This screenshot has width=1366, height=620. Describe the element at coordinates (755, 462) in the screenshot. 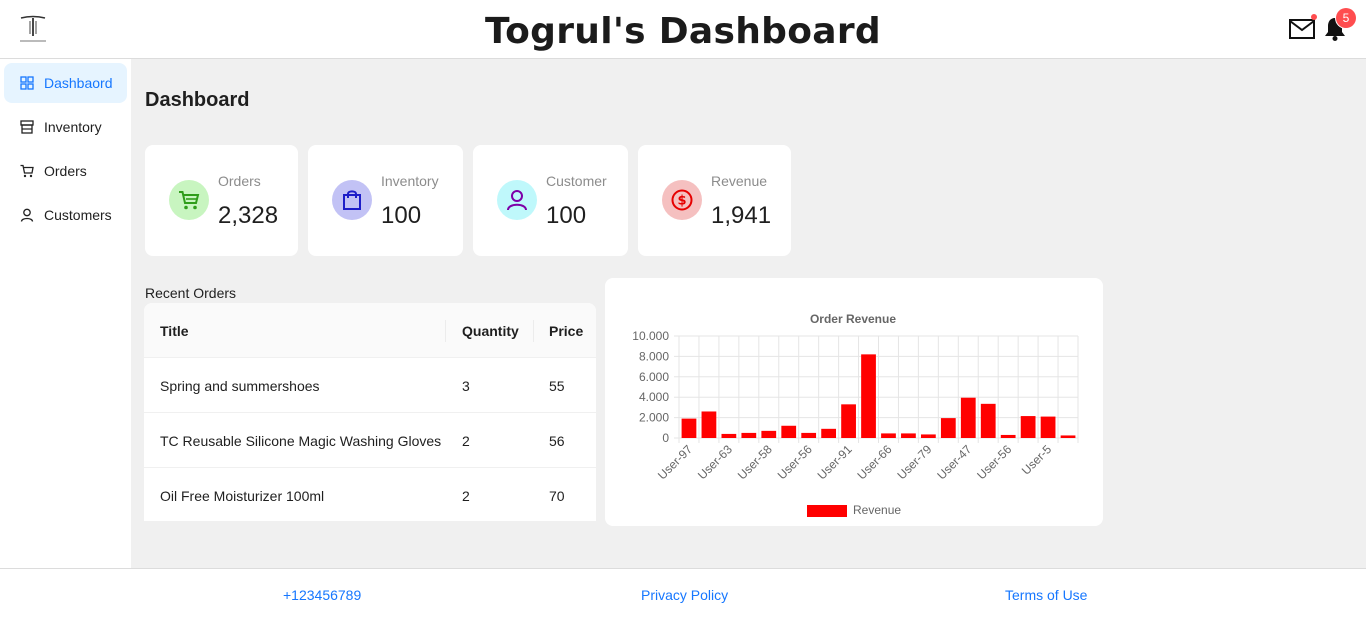

I see `x-tick-label: User-58` at that location.